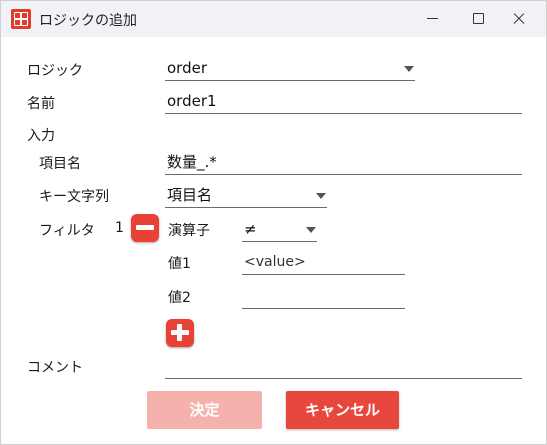 This screenshot has height=445, width=547. What do you see at coordinates (323, 263) in the screenshot?
I see `value1-input: <value>` at bounding box center [323, 263].